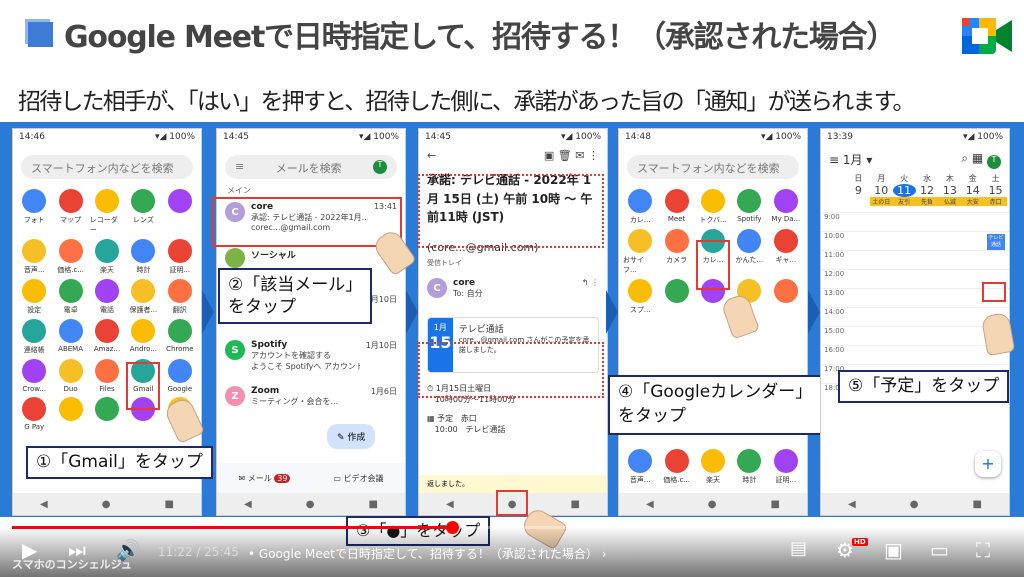 The height and width of the screenshot is (577, 1024). I want to click on day-number: 10, so click(881, 190).